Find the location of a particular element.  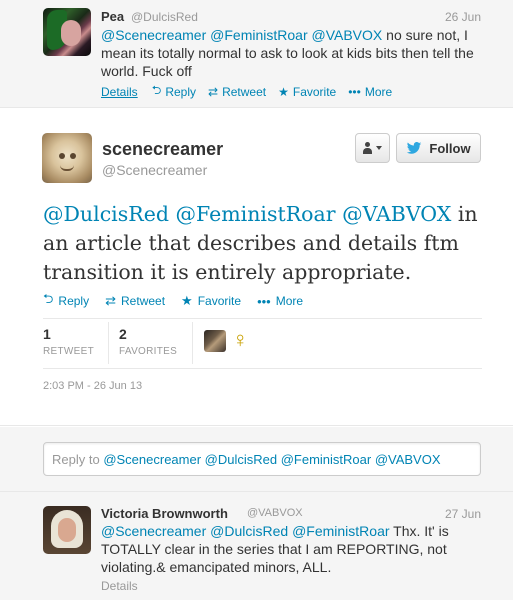

tweet-author-name: scenecreamer is located at coordinates (162, 149).